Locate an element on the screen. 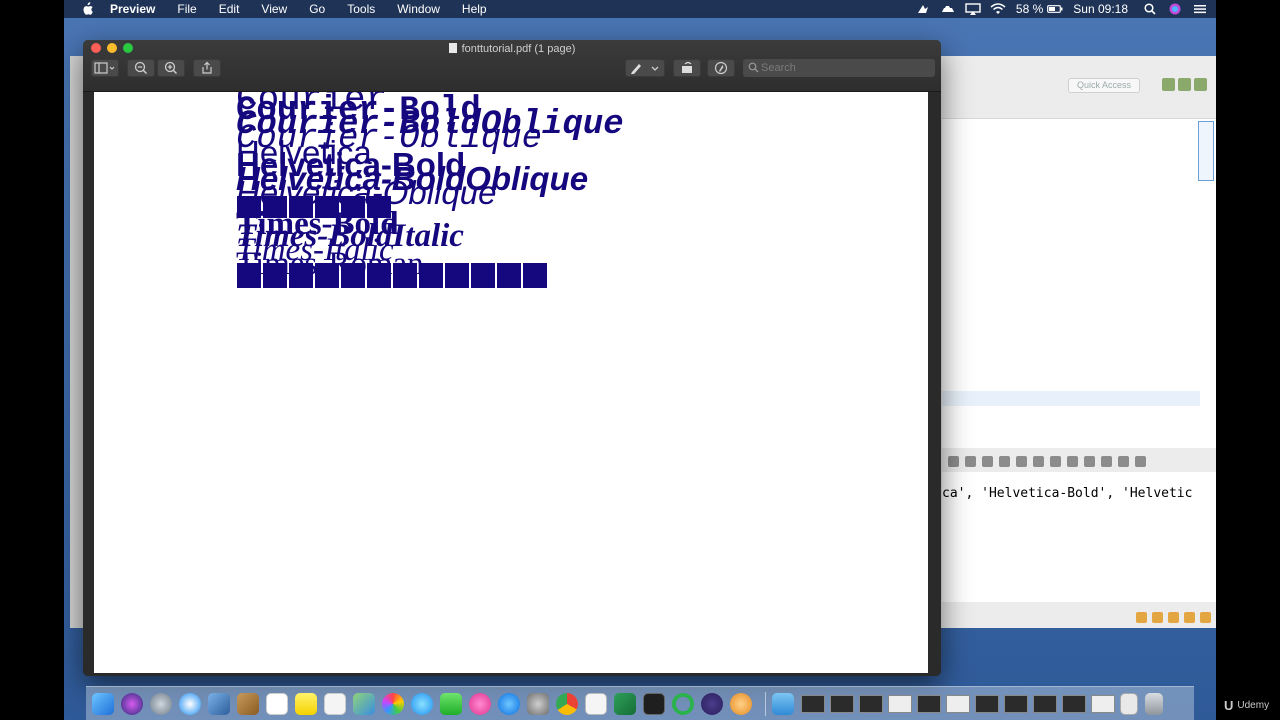  document-stack-icon is located at coordinates (1129, 703).